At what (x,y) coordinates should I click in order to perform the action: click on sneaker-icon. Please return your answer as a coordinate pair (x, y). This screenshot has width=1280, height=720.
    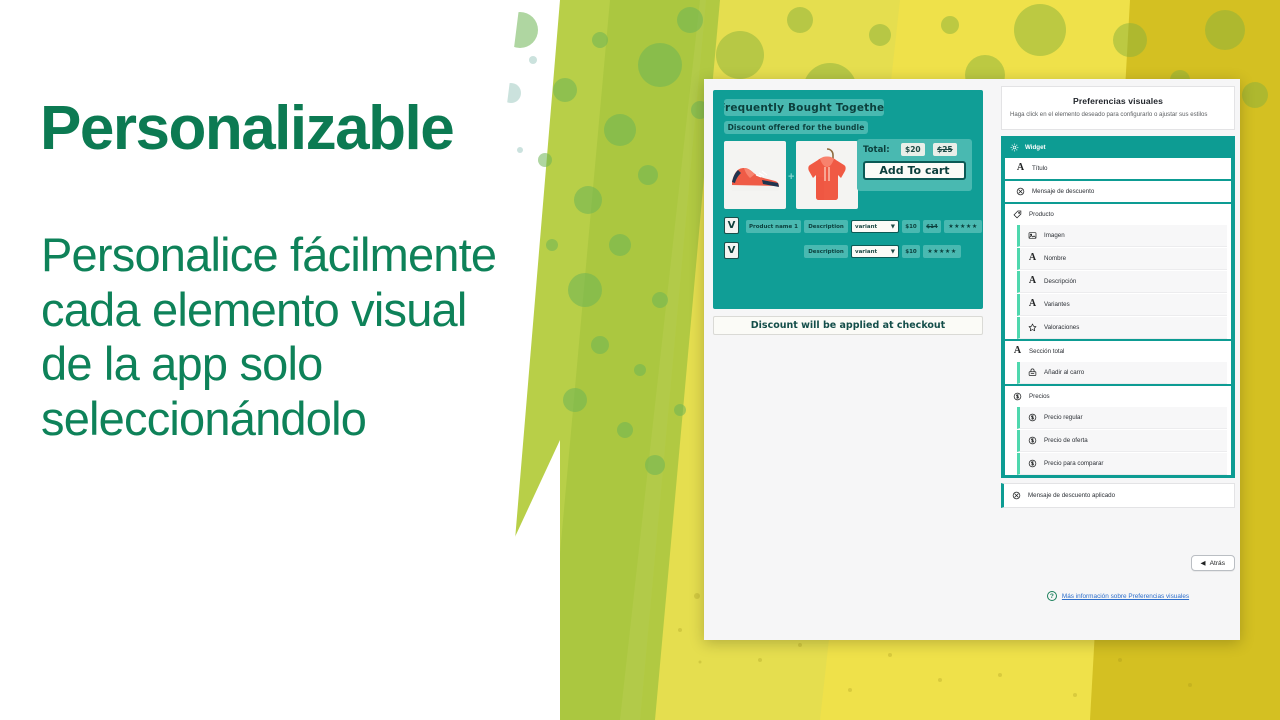
    Looking at the image, I should click on (755, 179).